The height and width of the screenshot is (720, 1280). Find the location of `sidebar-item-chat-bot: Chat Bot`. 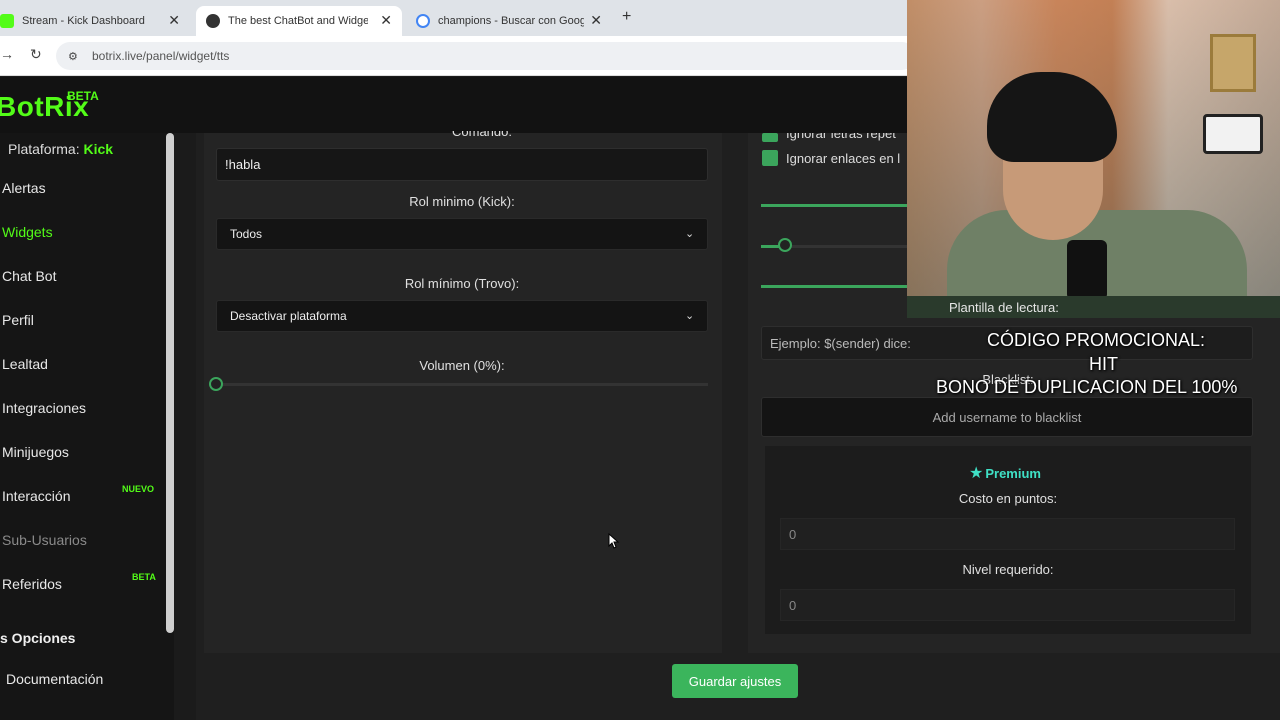

sidebar-item-chat-bot: Chat Bot is located at coordinates (29, 276).